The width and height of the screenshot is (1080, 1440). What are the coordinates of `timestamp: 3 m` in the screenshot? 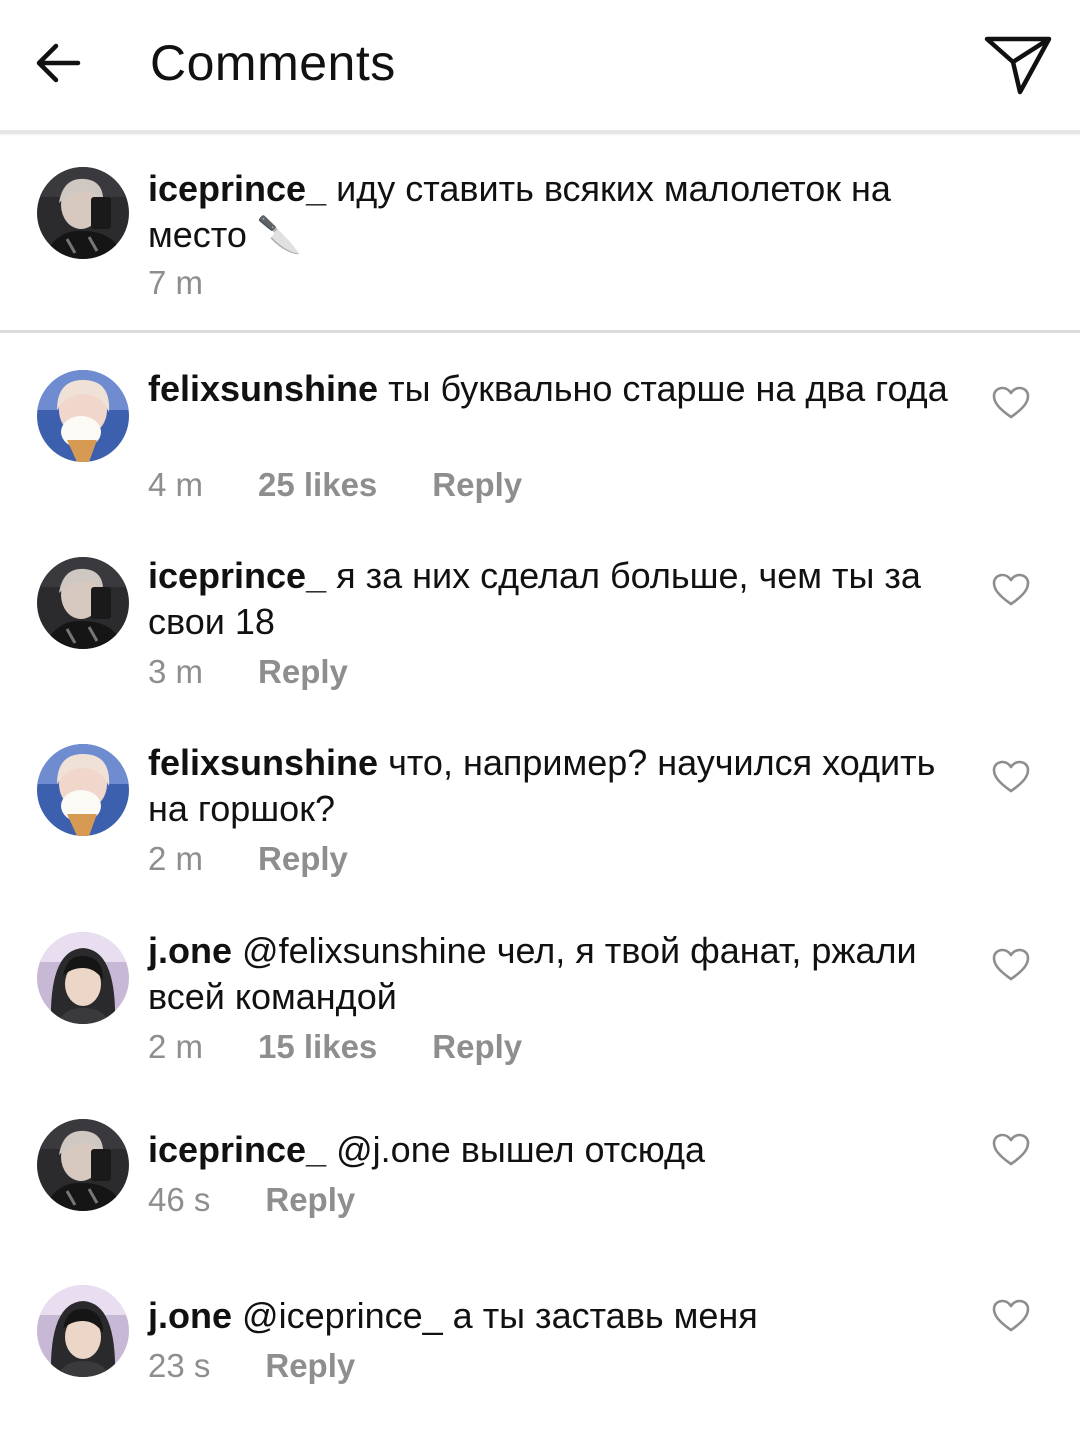 It's located at (176, 671).